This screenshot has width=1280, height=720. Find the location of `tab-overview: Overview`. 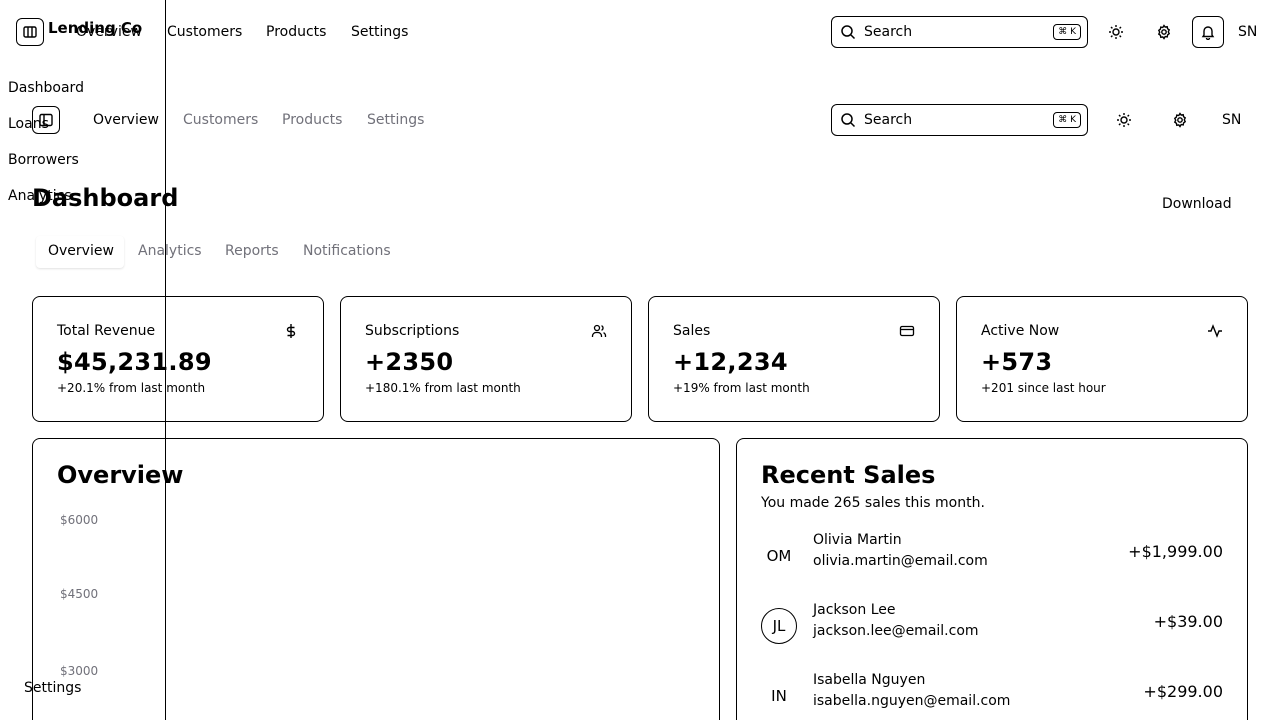

tab-overview: Overview is located at coordinates (81, 251).